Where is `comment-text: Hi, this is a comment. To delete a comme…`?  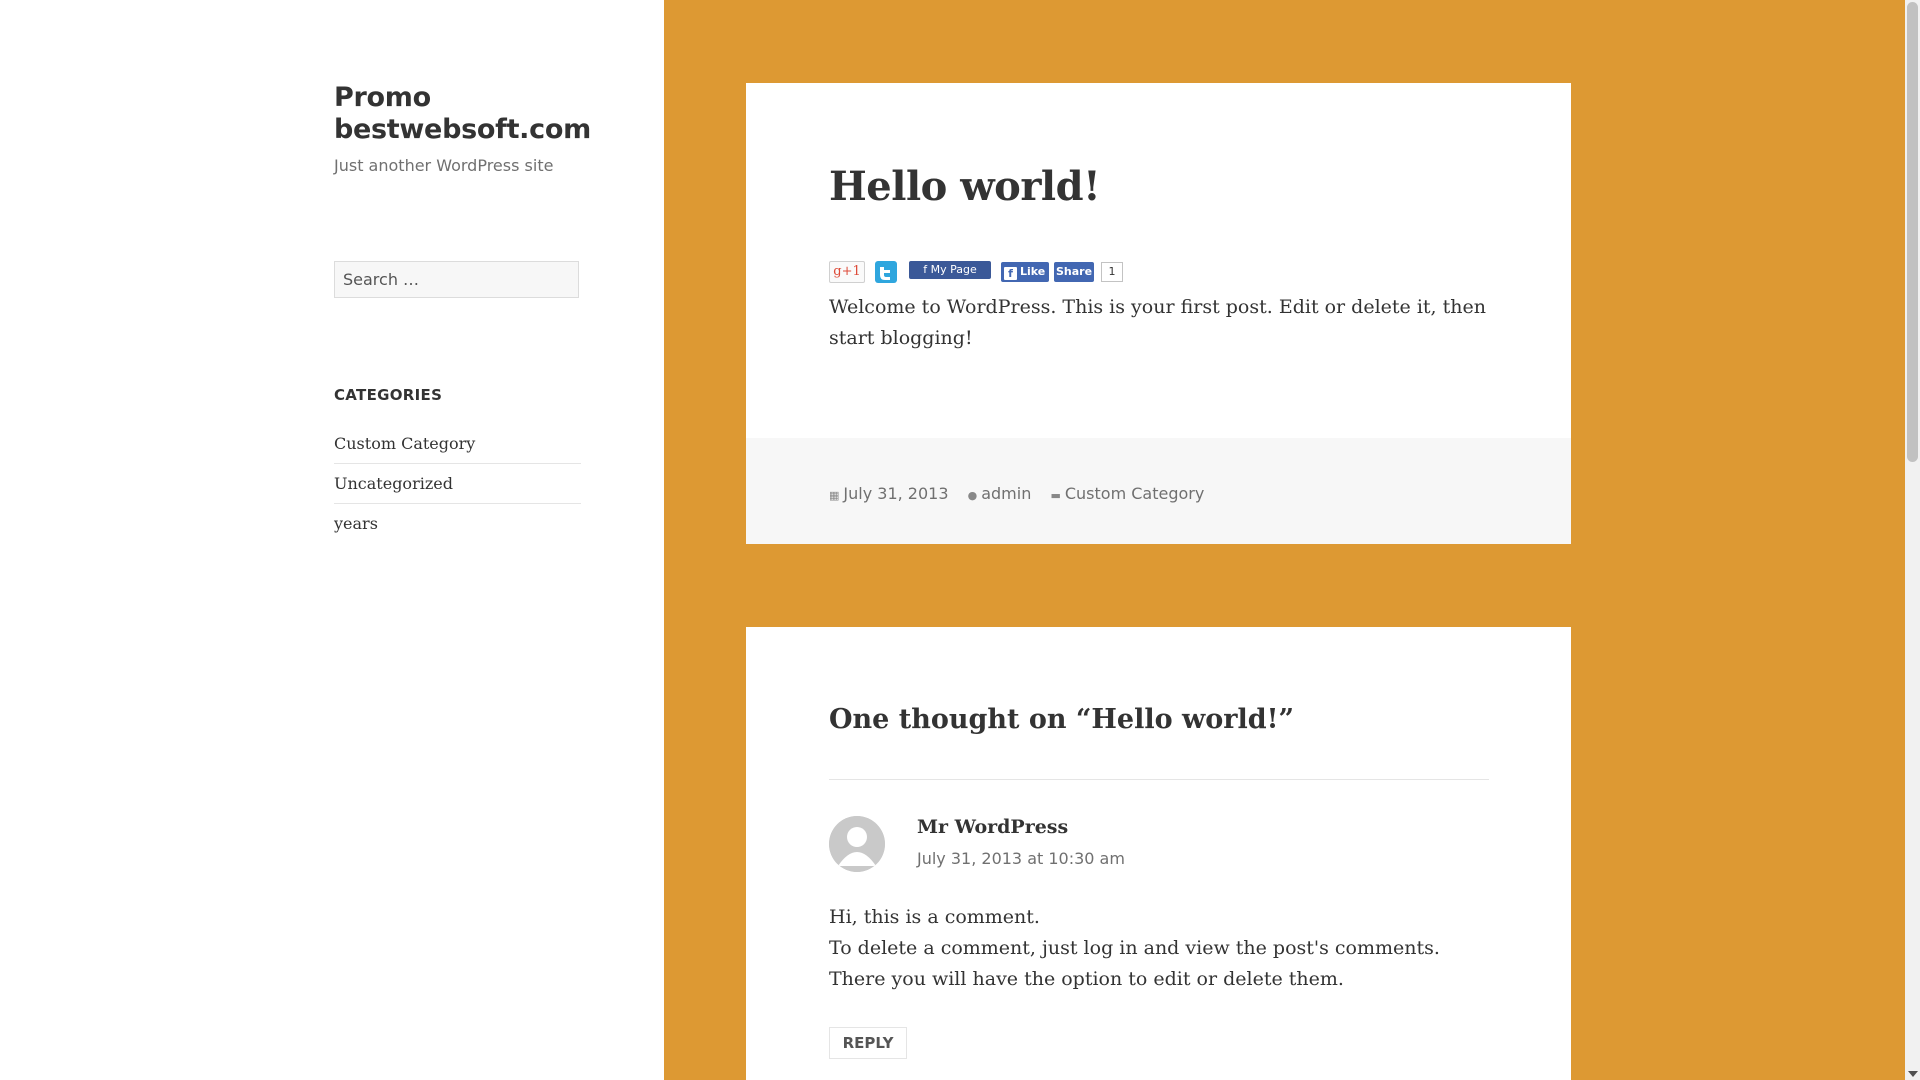
comment-text: Hi, this is a comment. To delete a comme… is located at coordinates (1159, 948).